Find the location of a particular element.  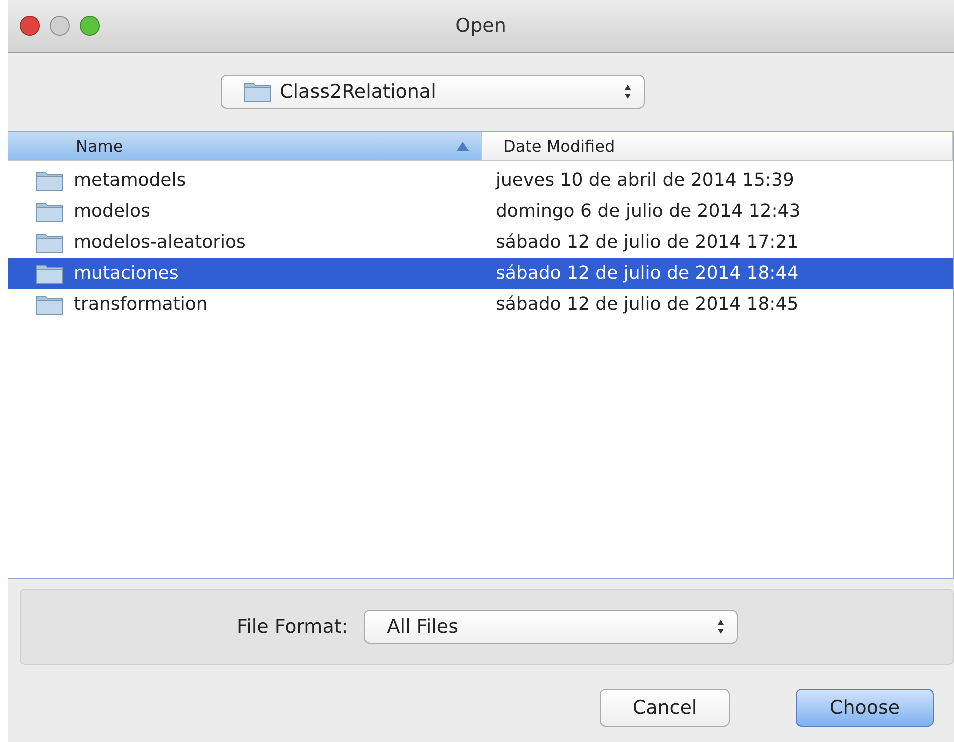

date-modified: sábado 12 de julio de 2014 18:44 is located at coordinates (647, 273).